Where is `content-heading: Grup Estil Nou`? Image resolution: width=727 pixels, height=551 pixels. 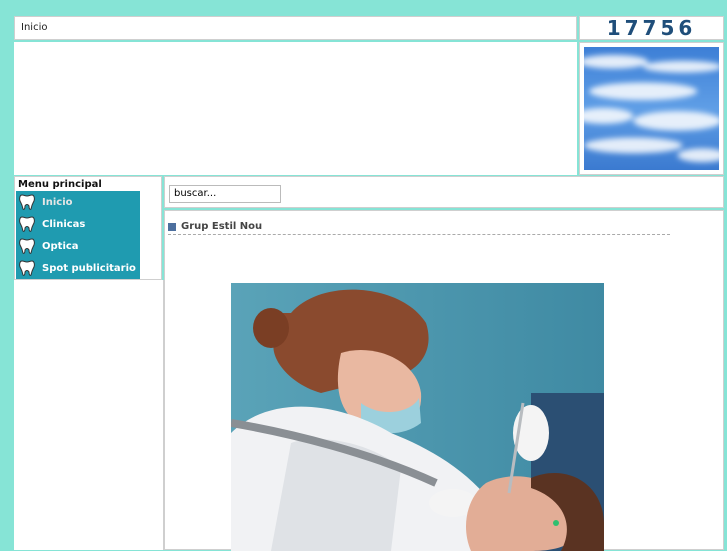
content-heading: Grup Estil Nou is located at coordinates (419, 227).